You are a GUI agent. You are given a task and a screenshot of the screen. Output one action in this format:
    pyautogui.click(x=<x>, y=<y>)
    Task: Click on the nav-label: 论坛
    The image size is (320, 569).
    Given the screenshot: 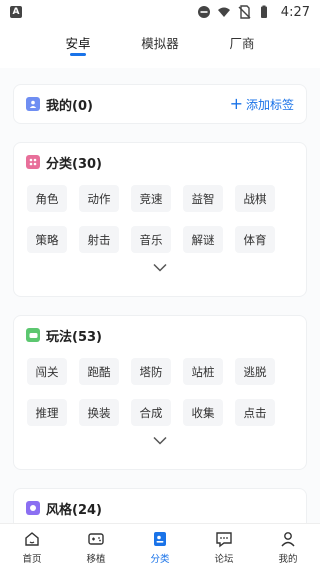 What is the action you would take?
    pyautogui.click(x=224, y=559)
    